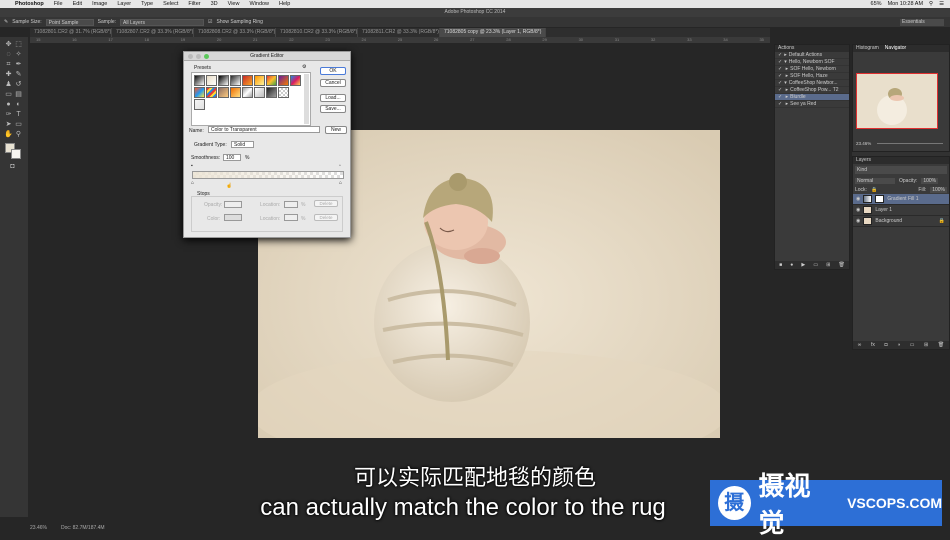  Describe the element at coordinates (812, 104) in the screenshot. I see `action-row: ✓ ▸ See ya Red` at that location.